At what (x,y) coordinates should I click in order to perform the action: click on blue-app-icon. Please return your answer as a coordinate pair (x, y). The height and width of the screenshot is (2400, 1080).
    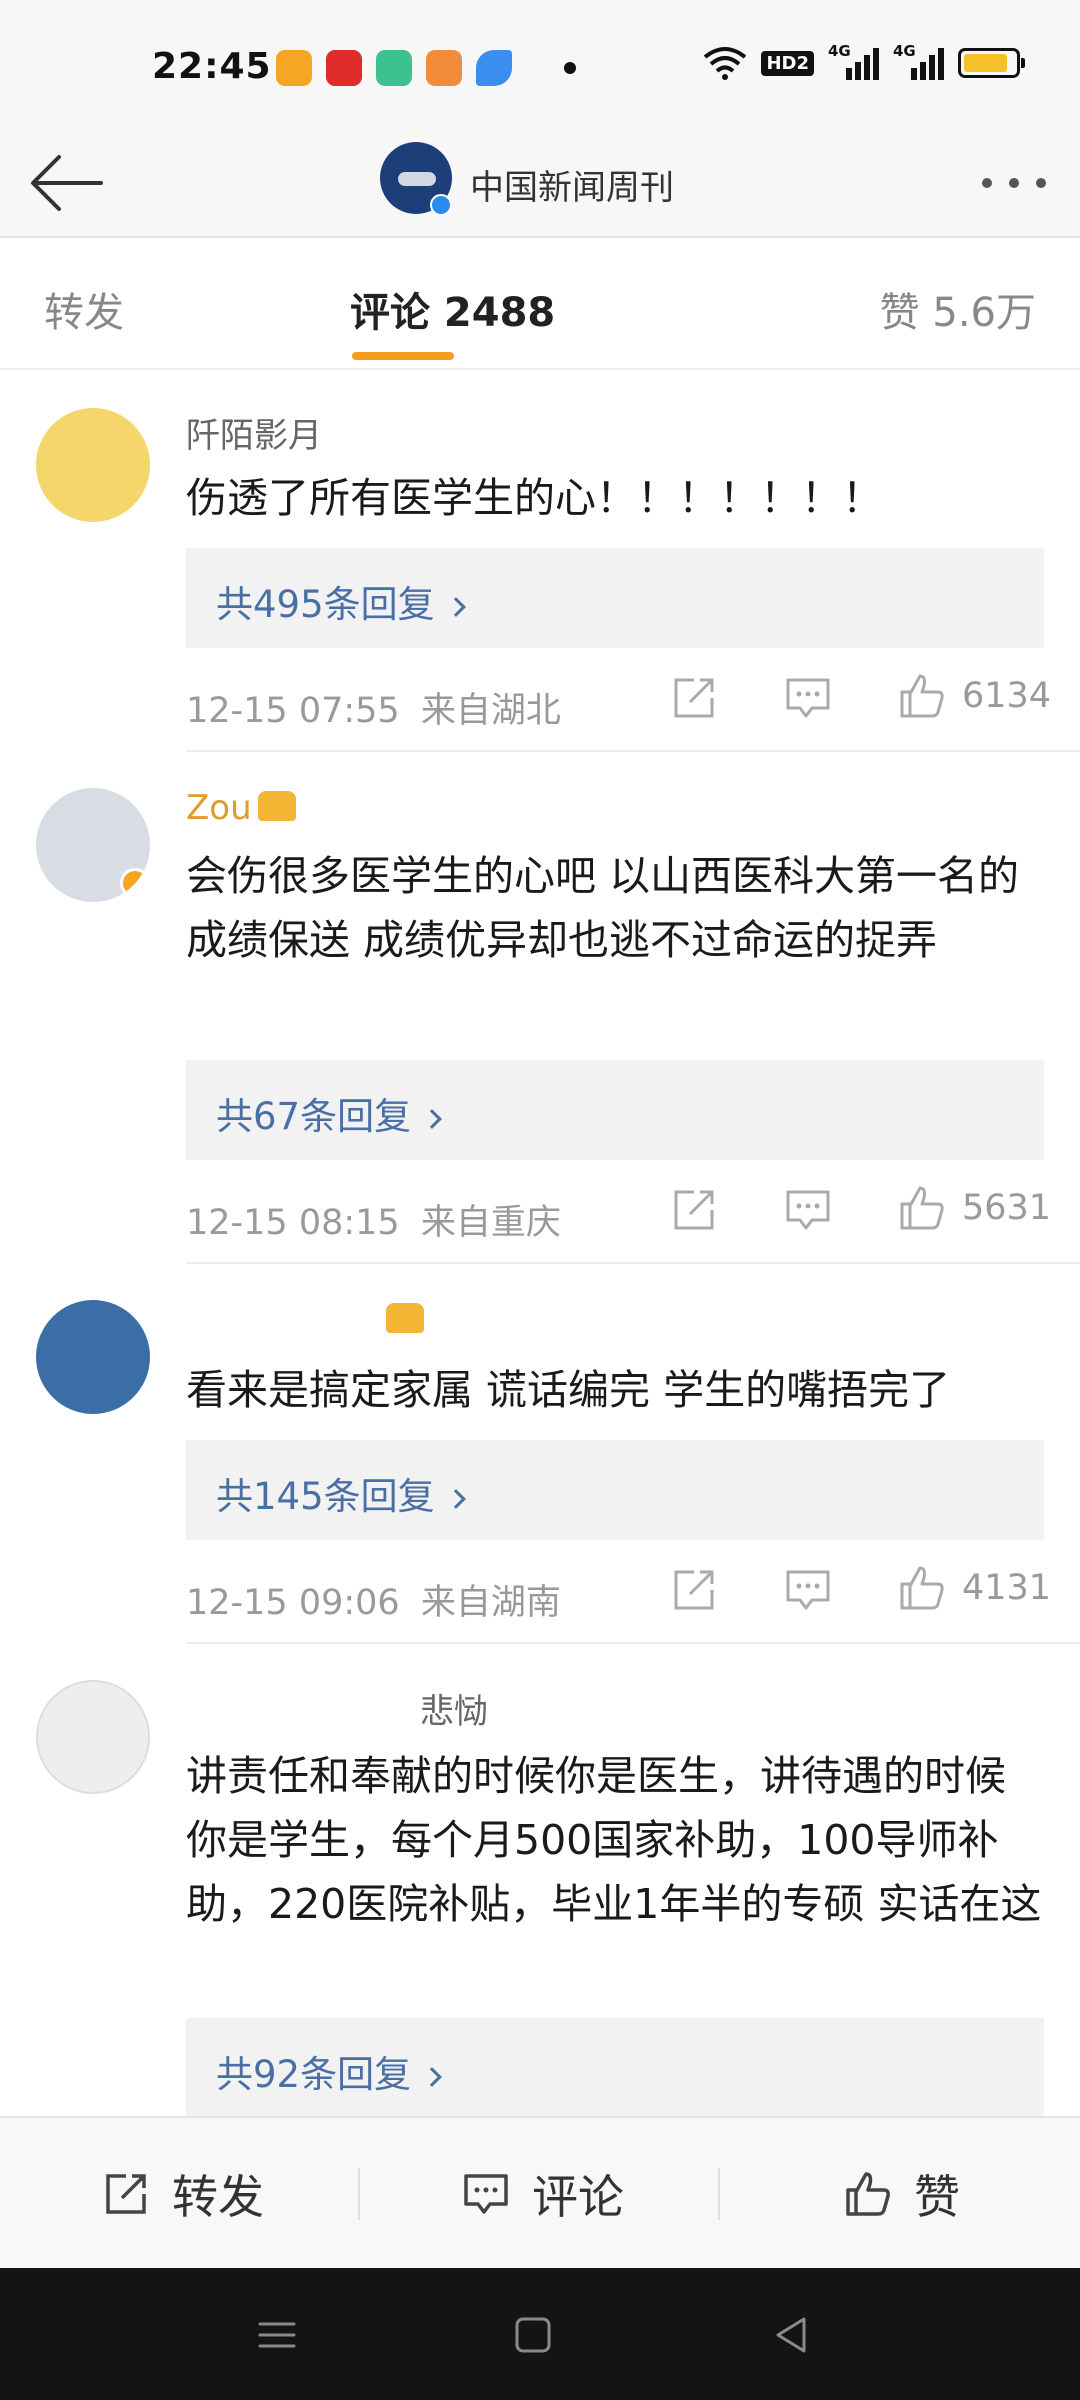
    Looking at the image, I should click on (494, 68).